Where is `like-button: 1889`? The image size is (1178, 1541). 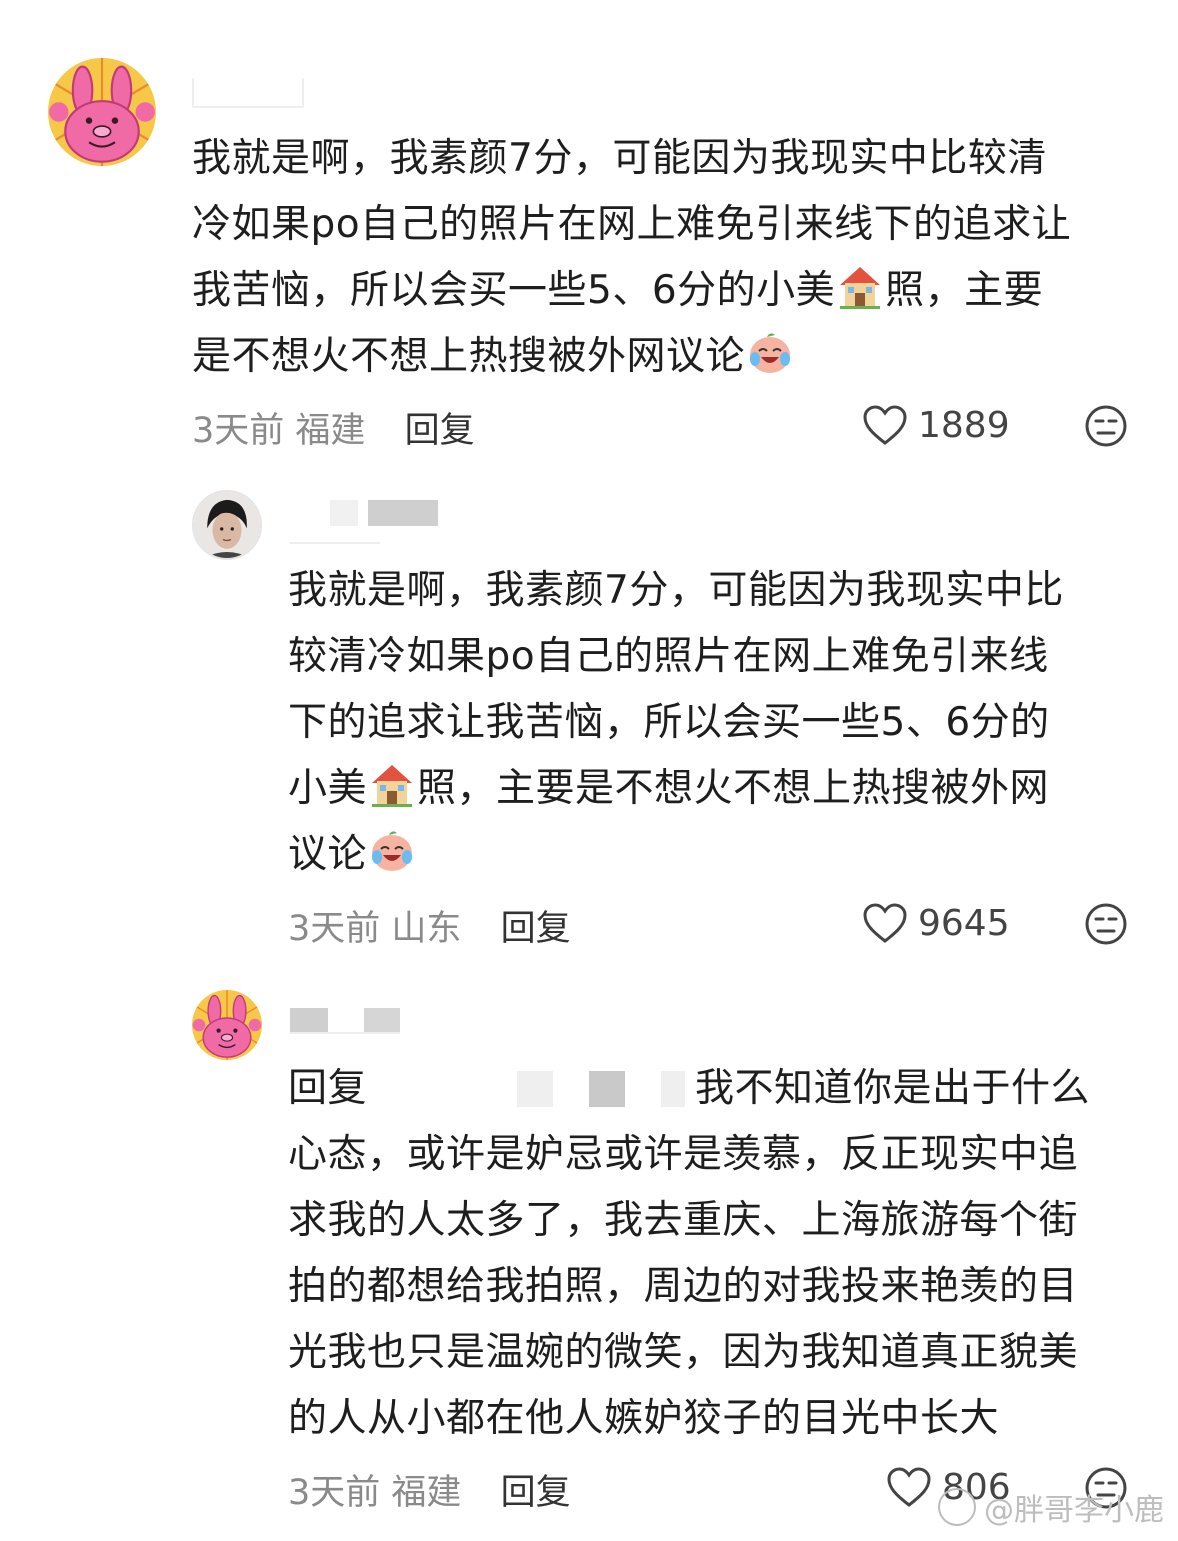 like-button: 1889 is located at coordinates (936, 425).